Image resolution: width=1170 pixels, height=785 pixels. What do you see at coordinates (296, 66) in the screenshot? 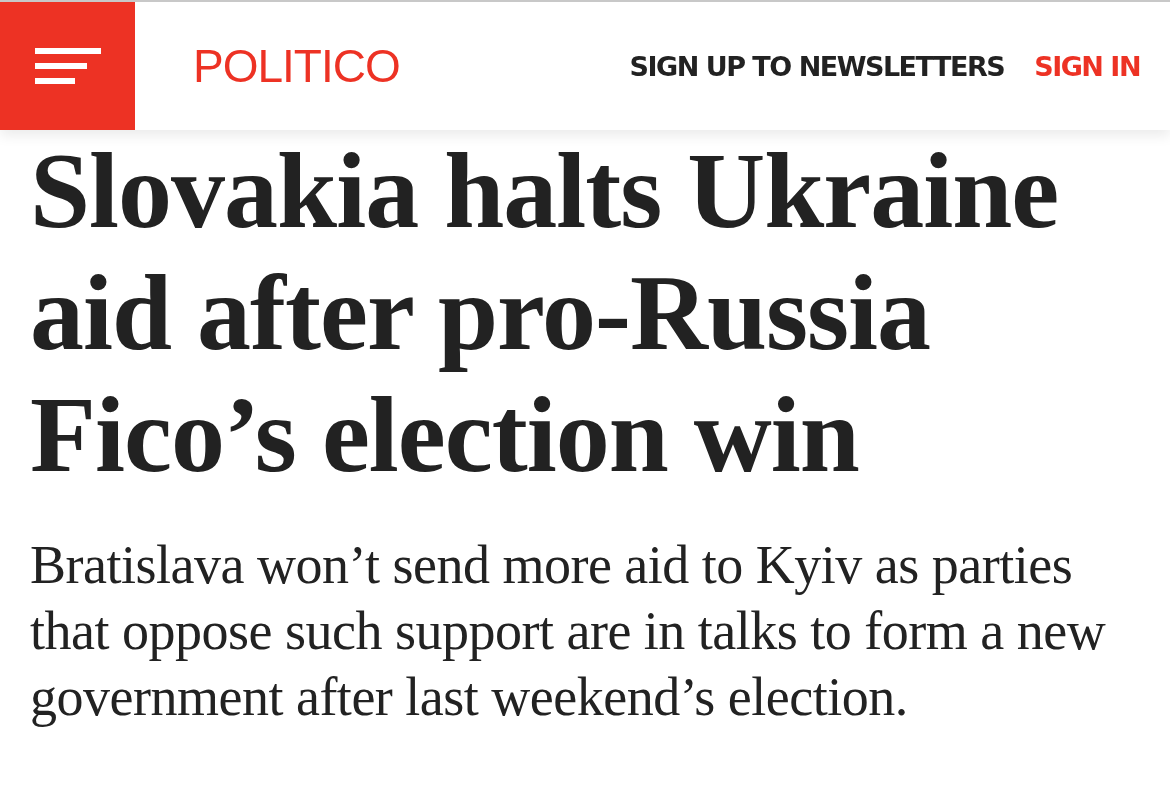
I see `site-logo: POLITICO` at bounding box center [296, 66].